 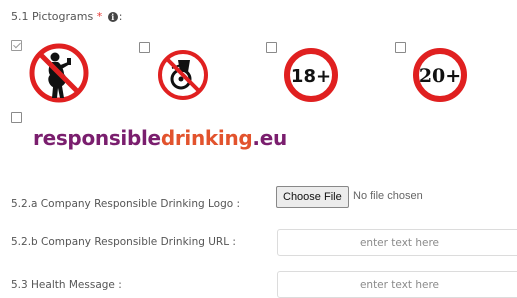 What do you see at coordinates (66, 285) in the screenshot?
I see `health-message-label: 5.3 Health Message :` at bounding box center [66, 285].